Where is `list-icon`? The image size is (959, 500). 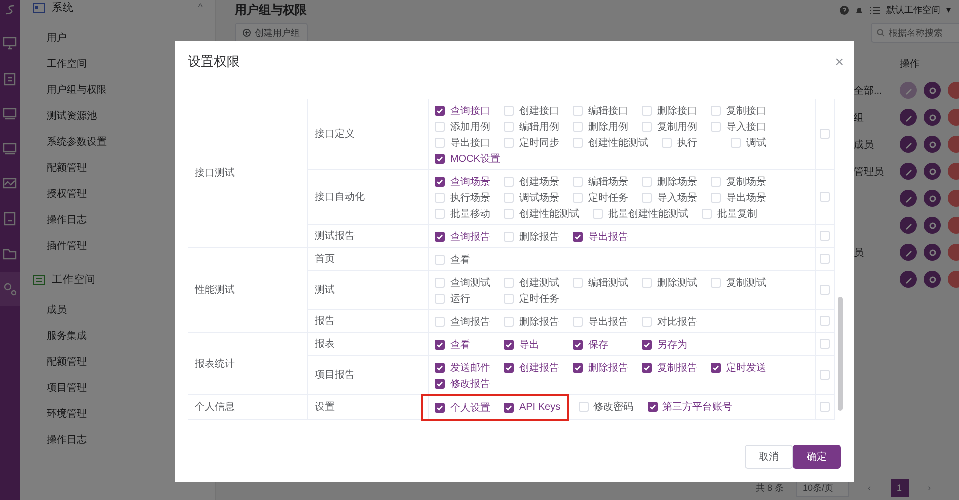 list-icon is located at coordinates (875, 10).